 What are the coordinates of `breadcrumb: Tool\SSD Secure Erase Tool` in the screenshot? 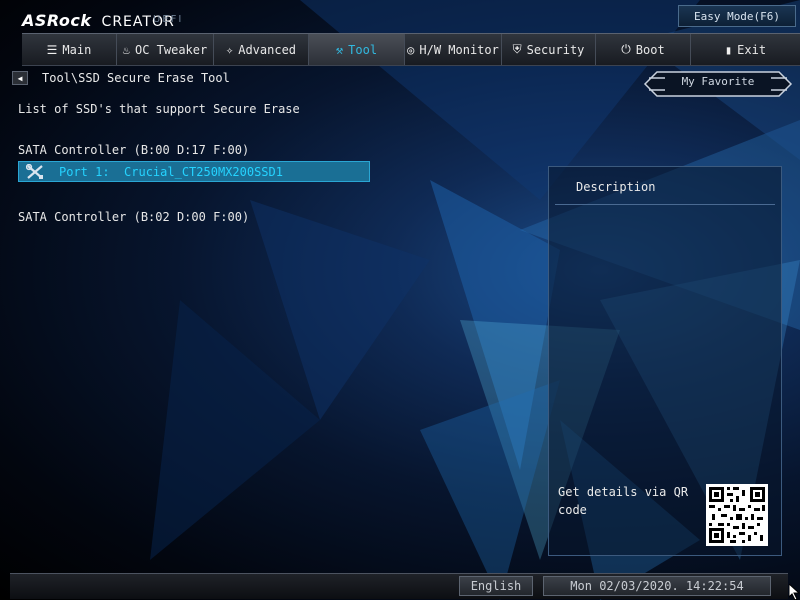 It's located at (136, 78).